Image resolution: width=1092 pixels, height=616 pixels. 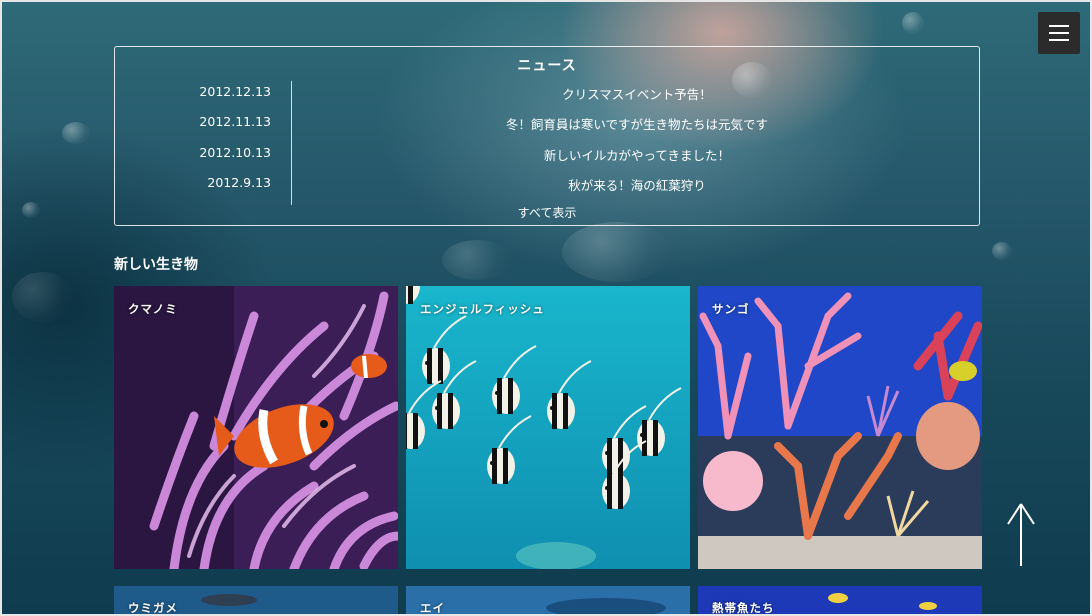 I want to click on news-title: ニュース, so click(x=547, y=66).